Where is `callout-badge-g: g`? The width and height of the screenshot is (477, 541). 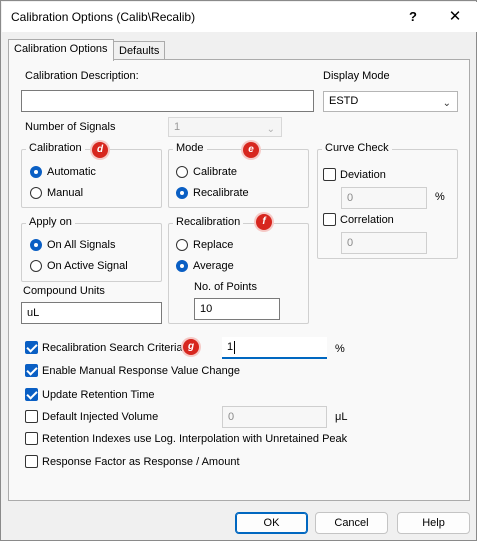
callout-badge-g: g is located at coordinates (191, 347).